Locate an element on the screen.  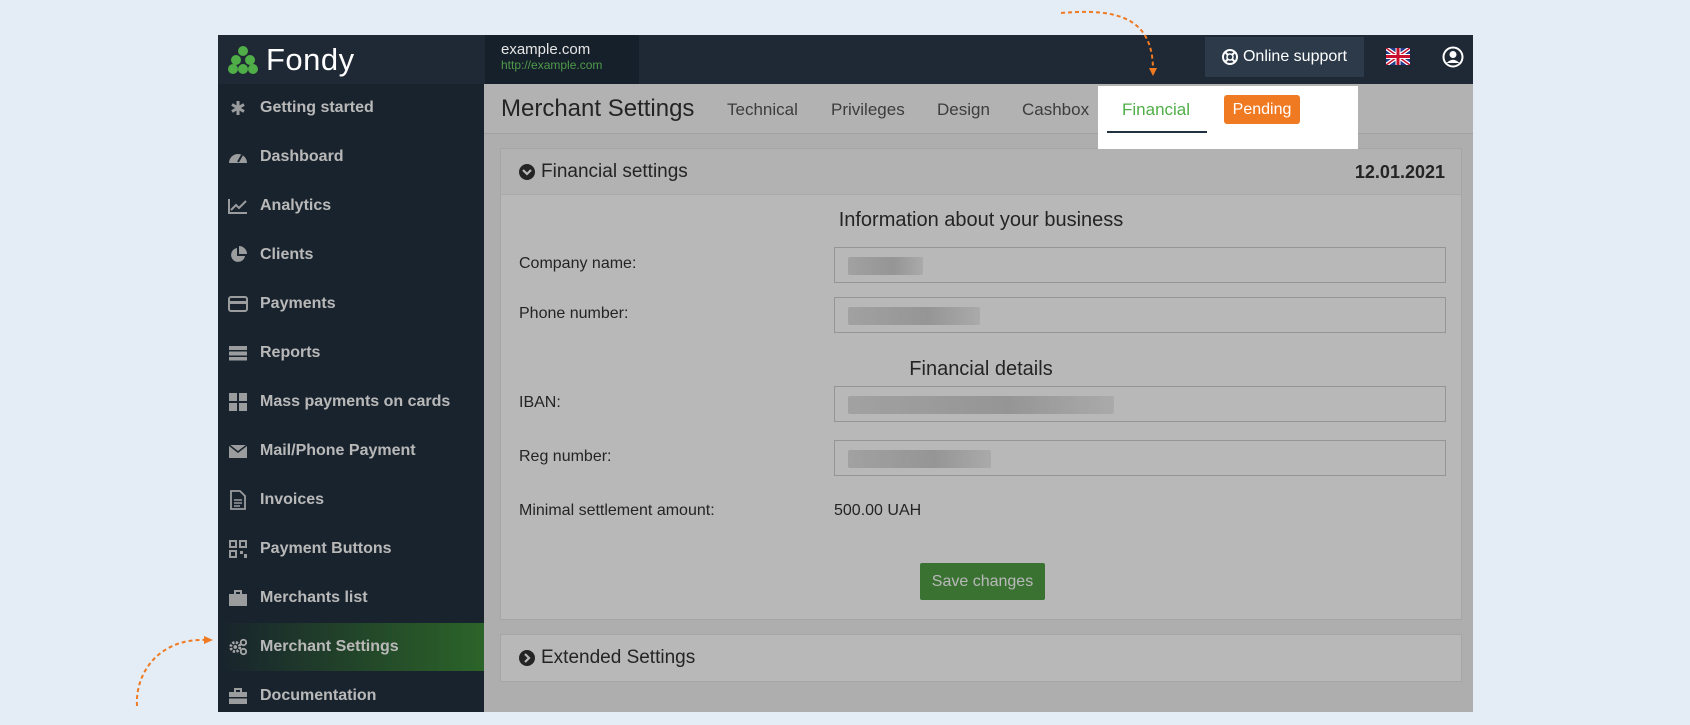
fondy-logo-icon is located at coordinates (243, 59).